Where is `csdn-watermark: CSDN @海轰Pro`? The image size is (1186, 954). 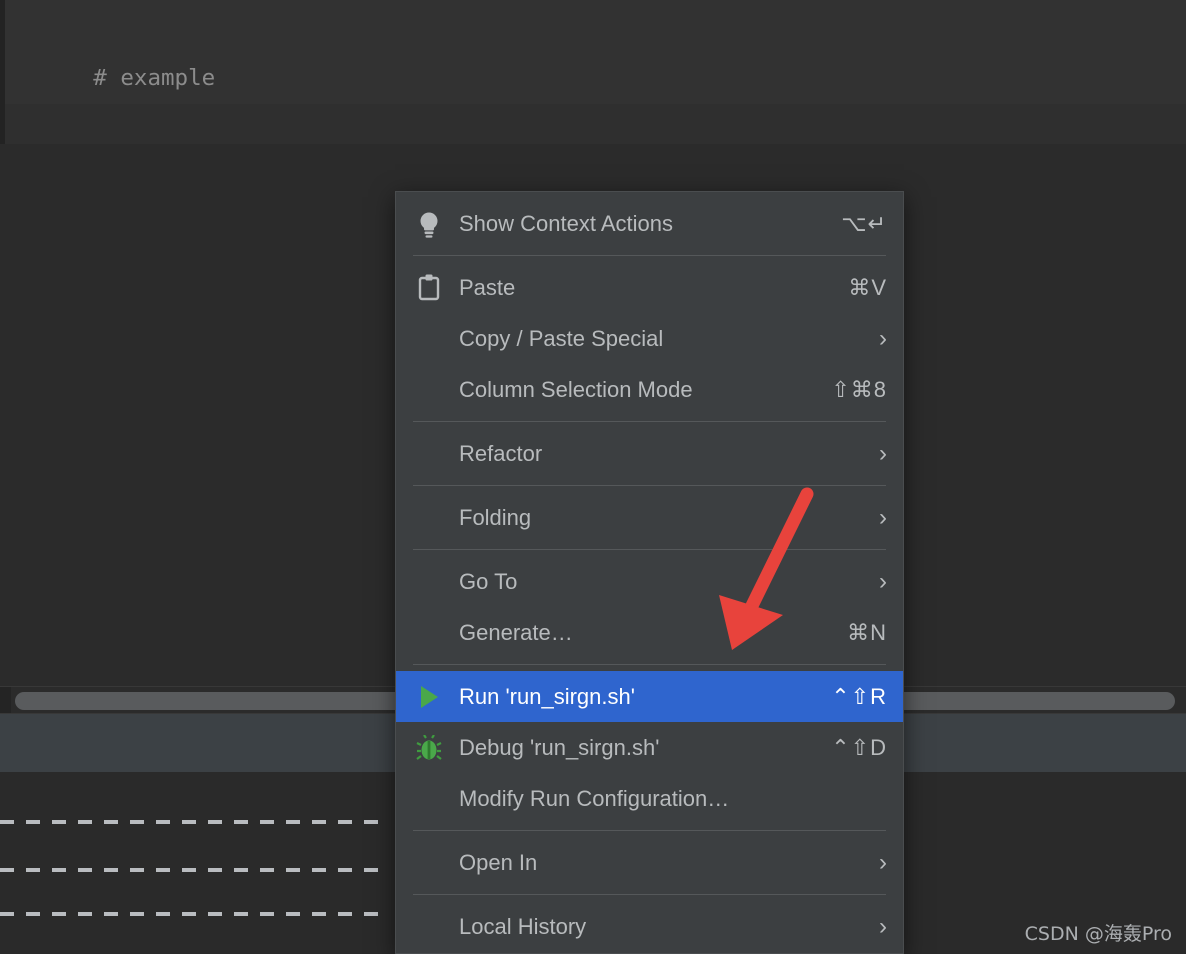 csdn-watermark: CSDN @海轰Pro is located at coordinates (1098, 934).